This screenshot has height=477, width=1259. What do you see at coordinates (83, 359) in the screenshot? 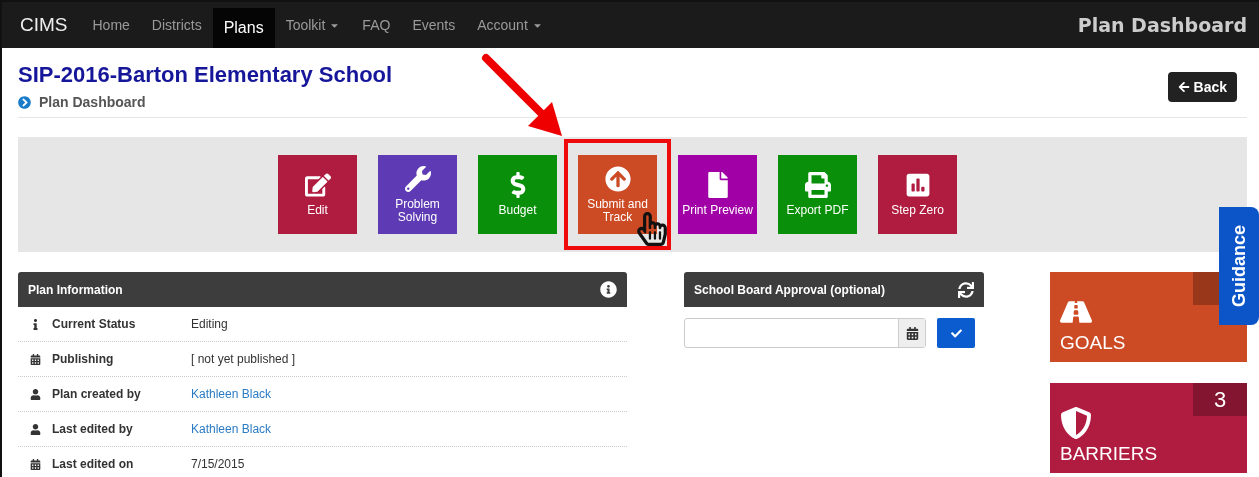
I see `row-label: Publishing` at bounding box center [83, 359].